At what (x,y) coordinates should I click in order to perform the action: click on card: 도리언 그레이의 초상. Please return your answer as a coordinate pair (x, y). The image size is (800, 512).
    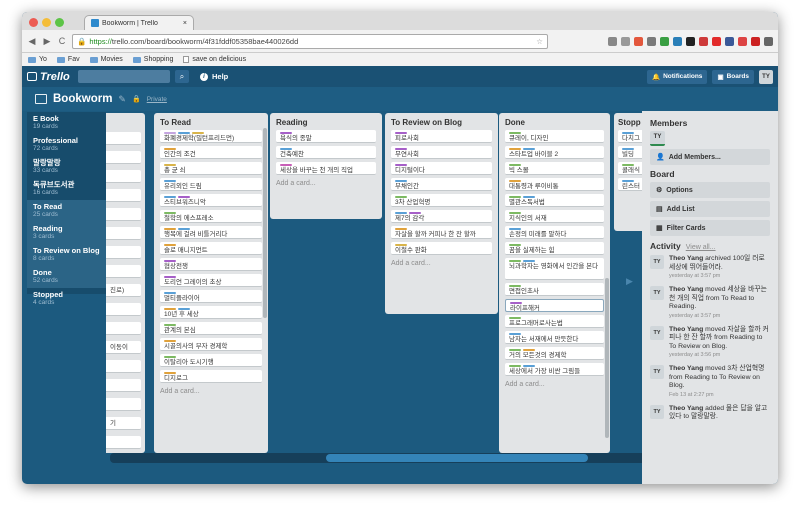
    Looking at the image, I should click on (211, 280).